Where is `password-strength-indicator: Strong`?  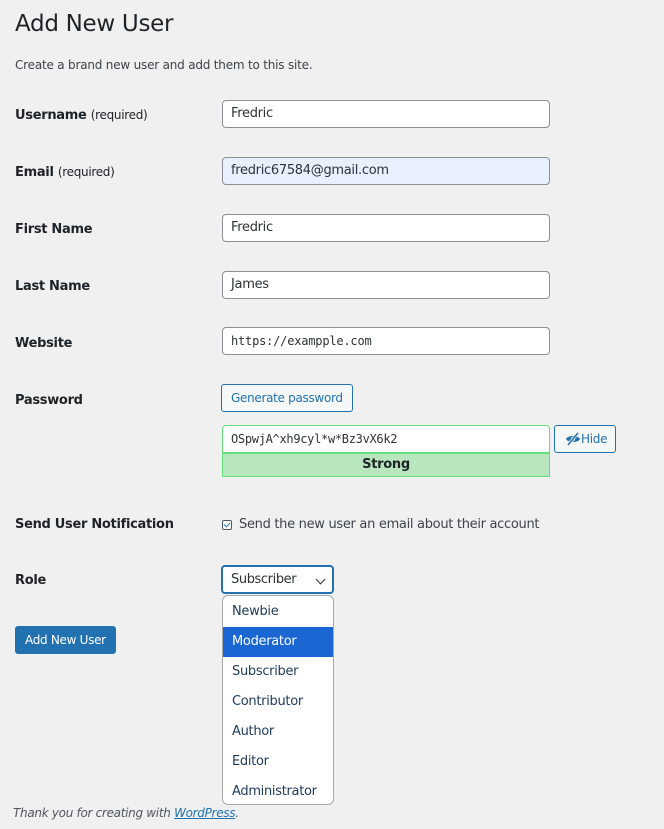
password-strength-indicator: Strong is located at coordinates (386, 465).